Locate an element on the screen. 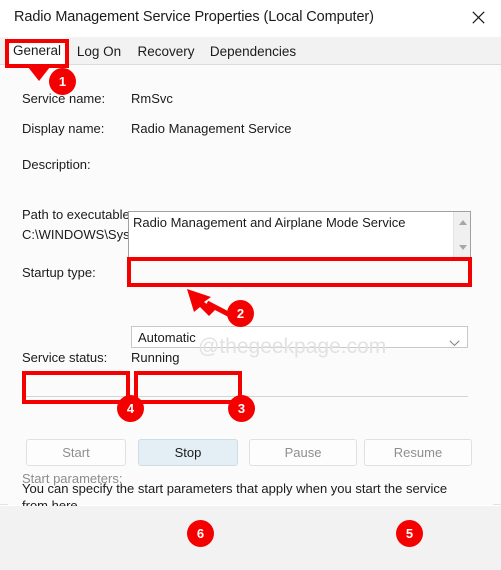  service-name-value: RmSvc is located at coordinates (152, 98).